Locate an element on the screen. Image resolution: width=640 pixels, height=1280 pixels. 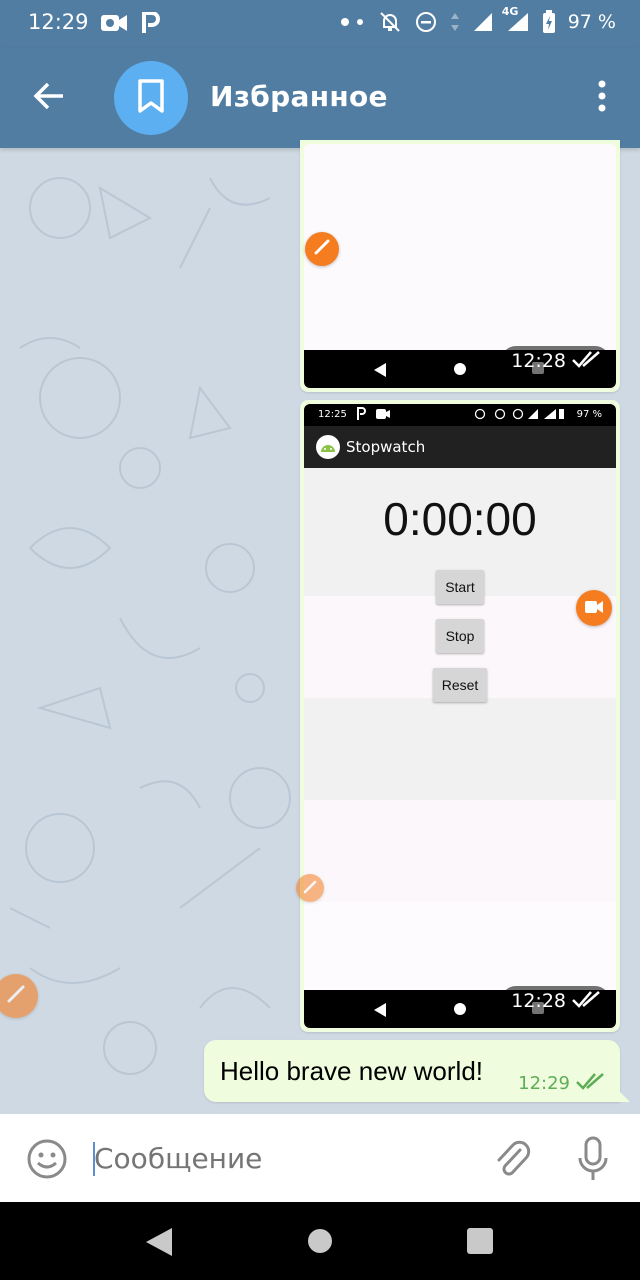
more-options-button is located at coordinates (602, 98).